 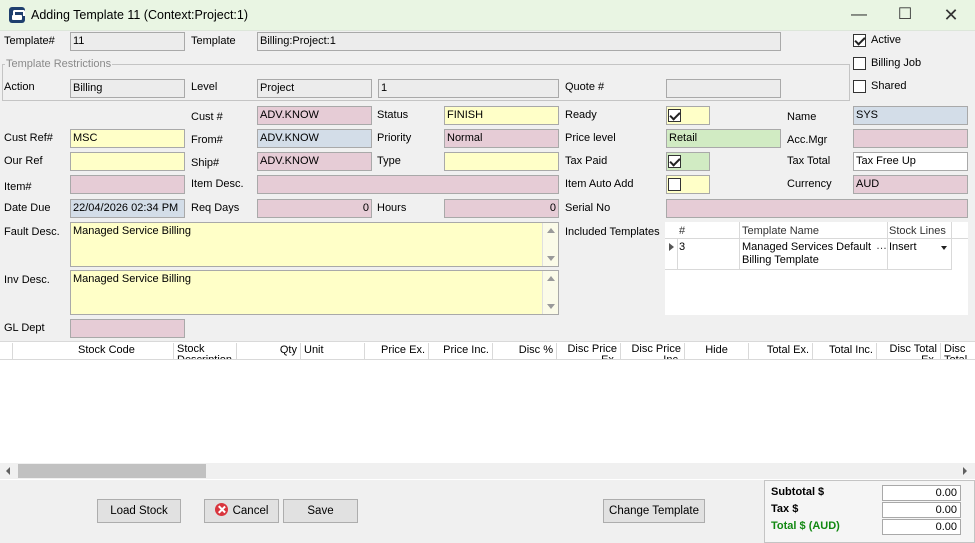 I want to click on item-auto-add-checkbox, so click(x=674, y=184).